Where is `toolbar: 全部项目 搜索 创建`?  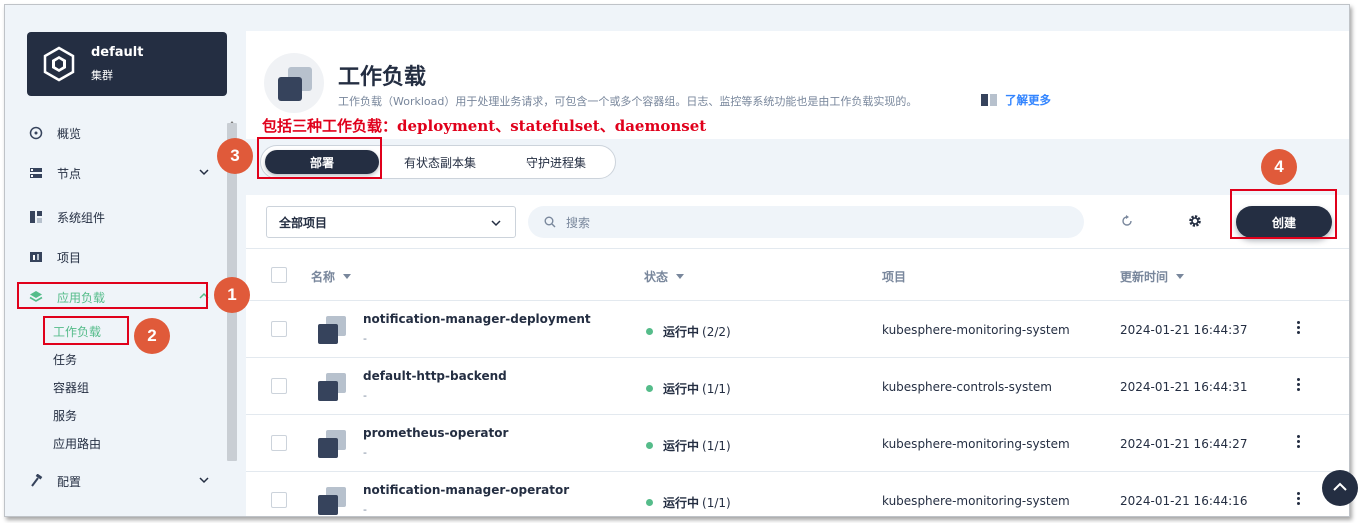
toolbar: 全部项目 搜索 创建 is located at coordinates (797, 222).